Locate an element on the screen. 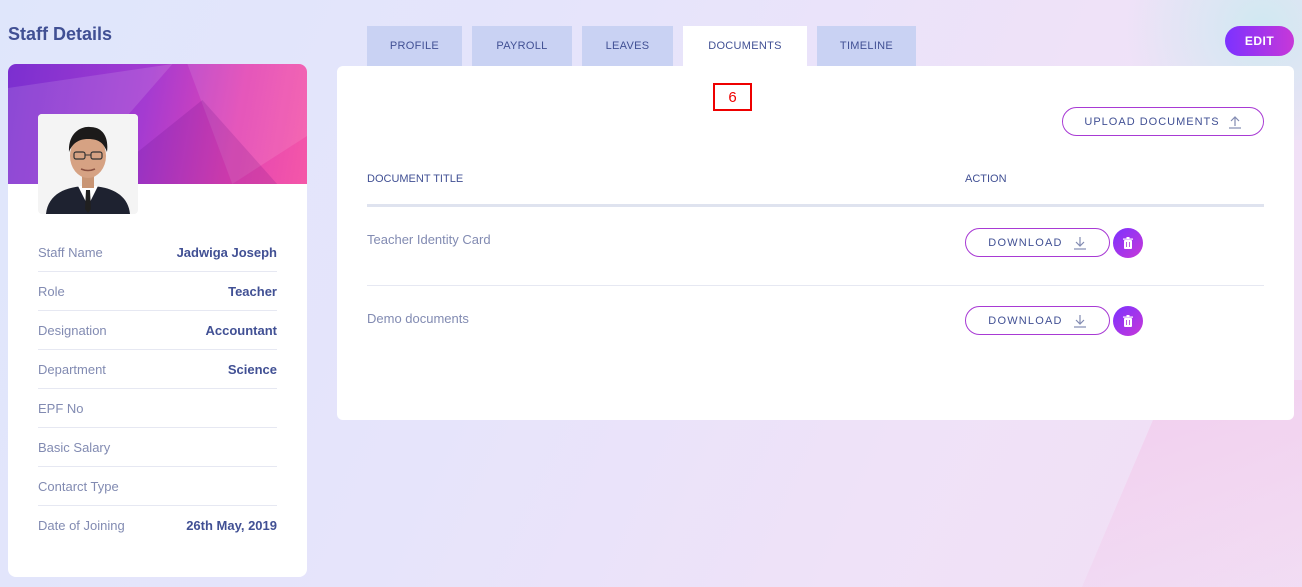 The width and height of the screenshot is (1302, 587). info-label: Designation is located at coordinates (72, 330).